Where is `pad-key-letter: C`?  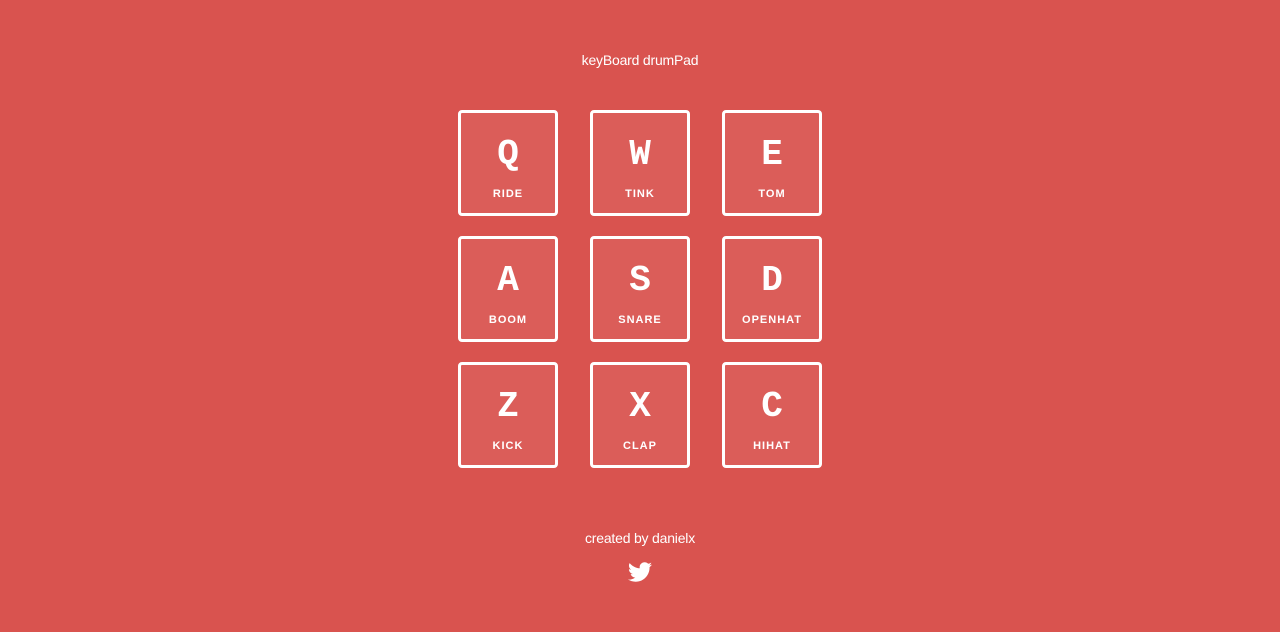 pad-key-letter: C is located at coordinates (772, 406).